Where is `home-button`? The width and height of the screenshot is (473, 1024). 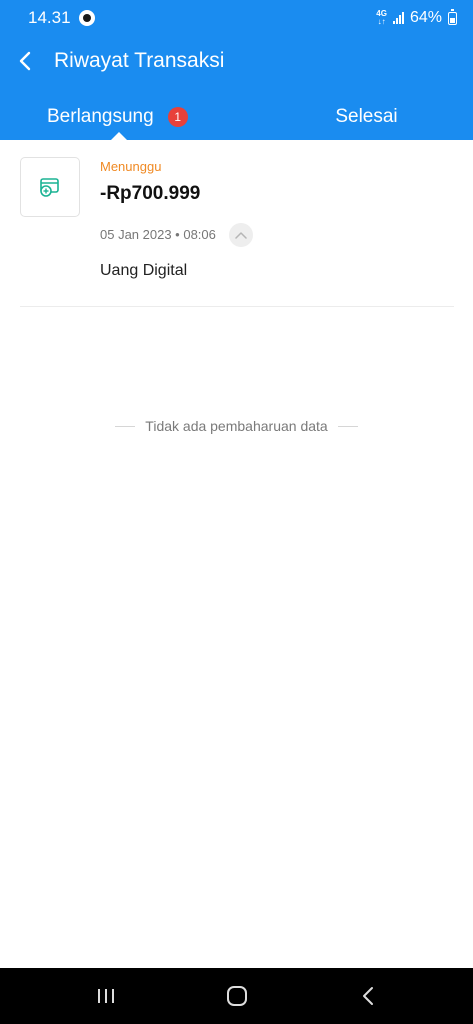 home-button is located at coordinates (237, 996).